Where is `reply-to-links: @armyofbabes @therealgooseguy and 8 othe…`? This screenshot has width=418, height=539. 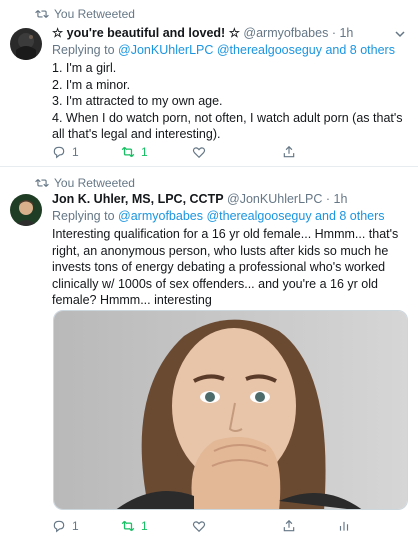
reply-to-links: @armyofbabes @therealgooseguy and 8 othe… is located at coordinates (251, 216).